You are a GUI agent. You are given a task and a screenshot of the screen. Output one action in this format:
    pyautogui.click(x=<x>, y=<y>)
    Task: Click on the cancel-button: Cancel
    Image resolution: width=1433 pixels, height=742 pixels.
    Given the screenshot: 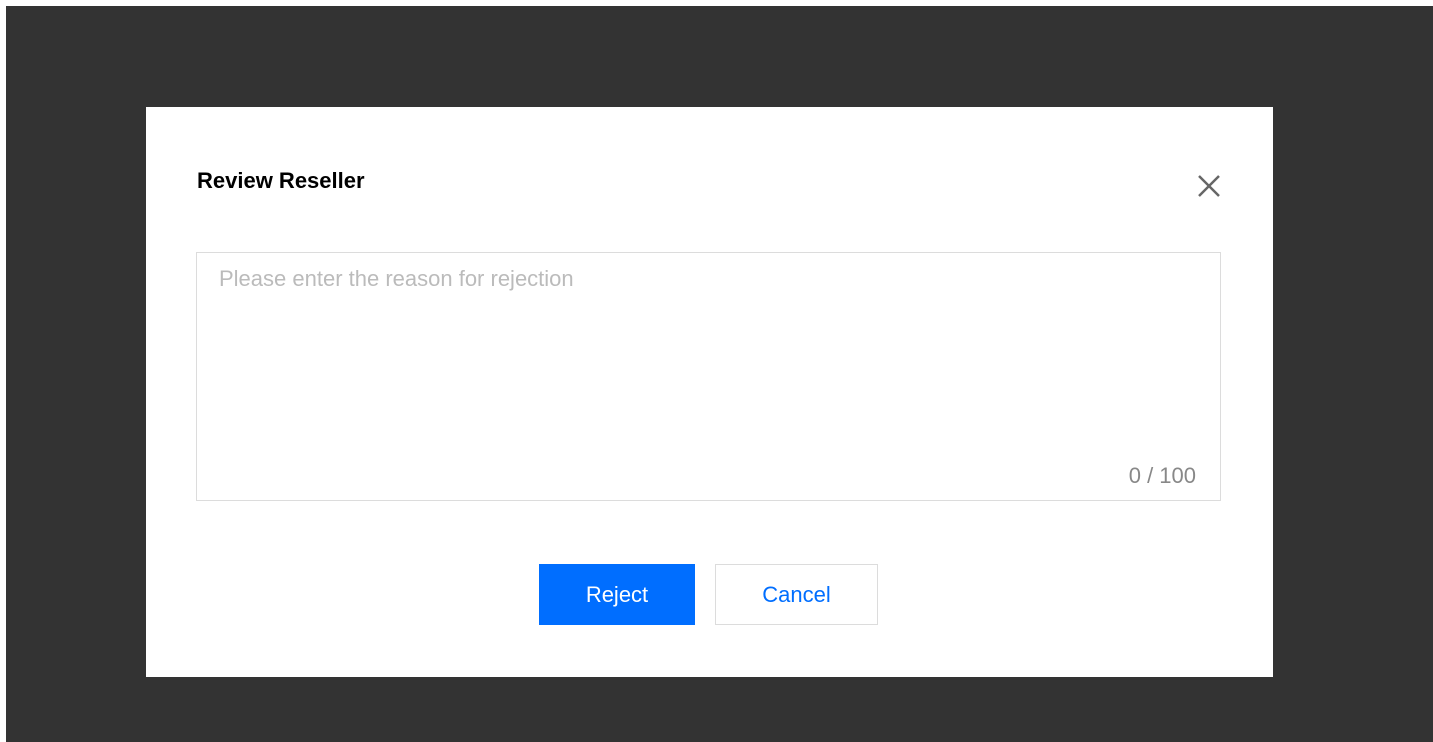 What is the action you would take?
    pyautogui.click(x=796, y=594)
    